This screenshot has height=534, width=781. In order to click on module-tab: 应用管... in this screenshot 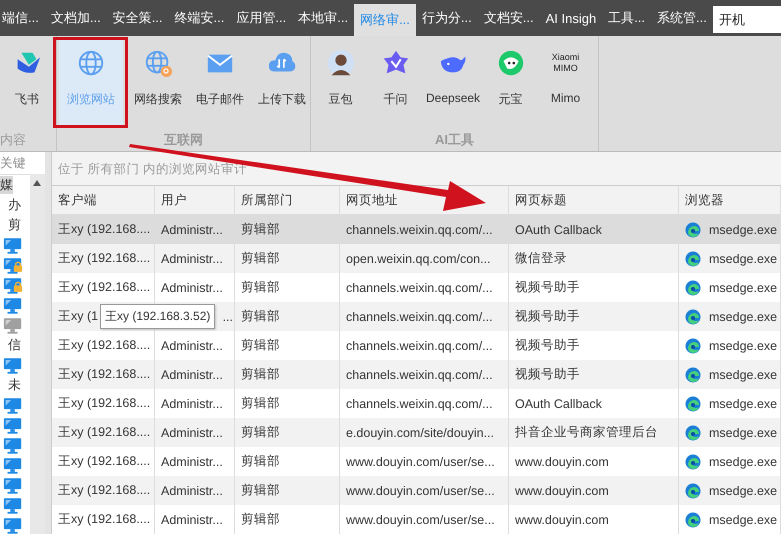, I will do `click(261, 18)`.